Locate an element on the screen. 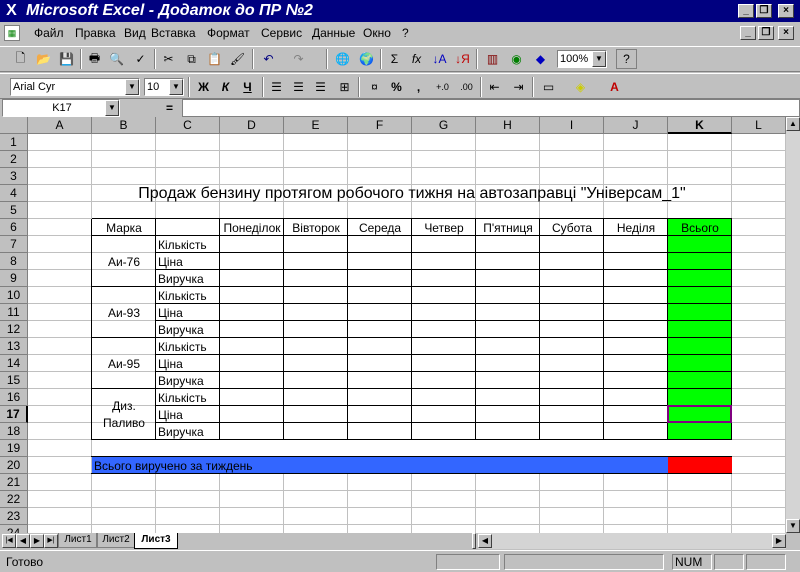 The width and height of the screenshot is (800, 572). tab-sheet3: Лист3 is located at coordinates (156, 541).